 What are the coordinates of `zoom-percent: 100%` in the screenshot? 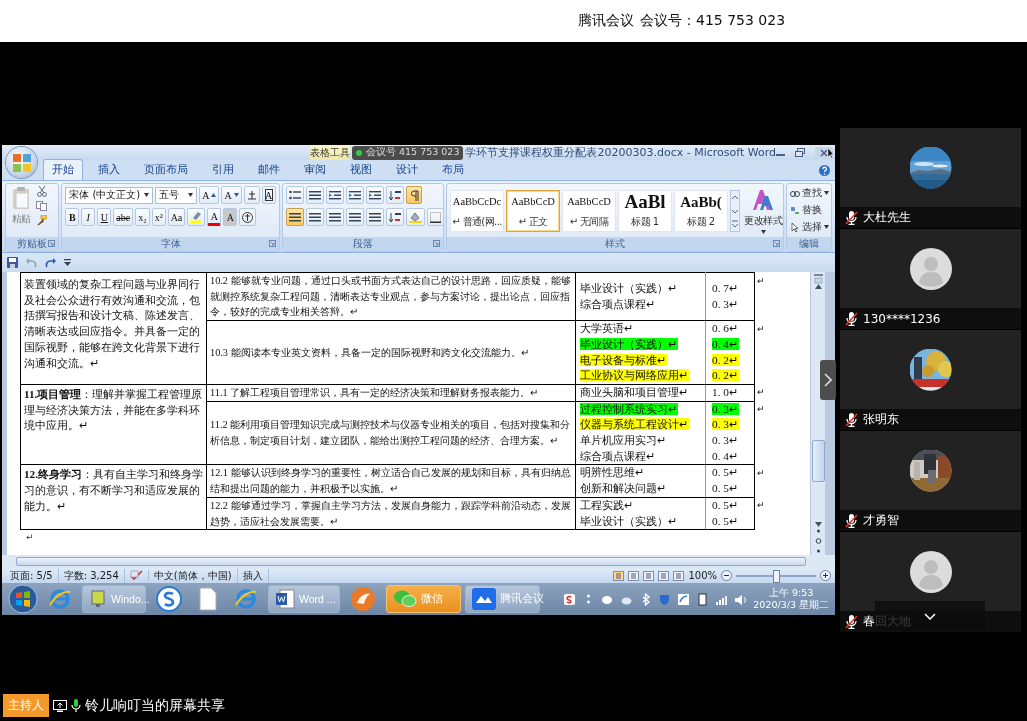 It's located at (702, 575).